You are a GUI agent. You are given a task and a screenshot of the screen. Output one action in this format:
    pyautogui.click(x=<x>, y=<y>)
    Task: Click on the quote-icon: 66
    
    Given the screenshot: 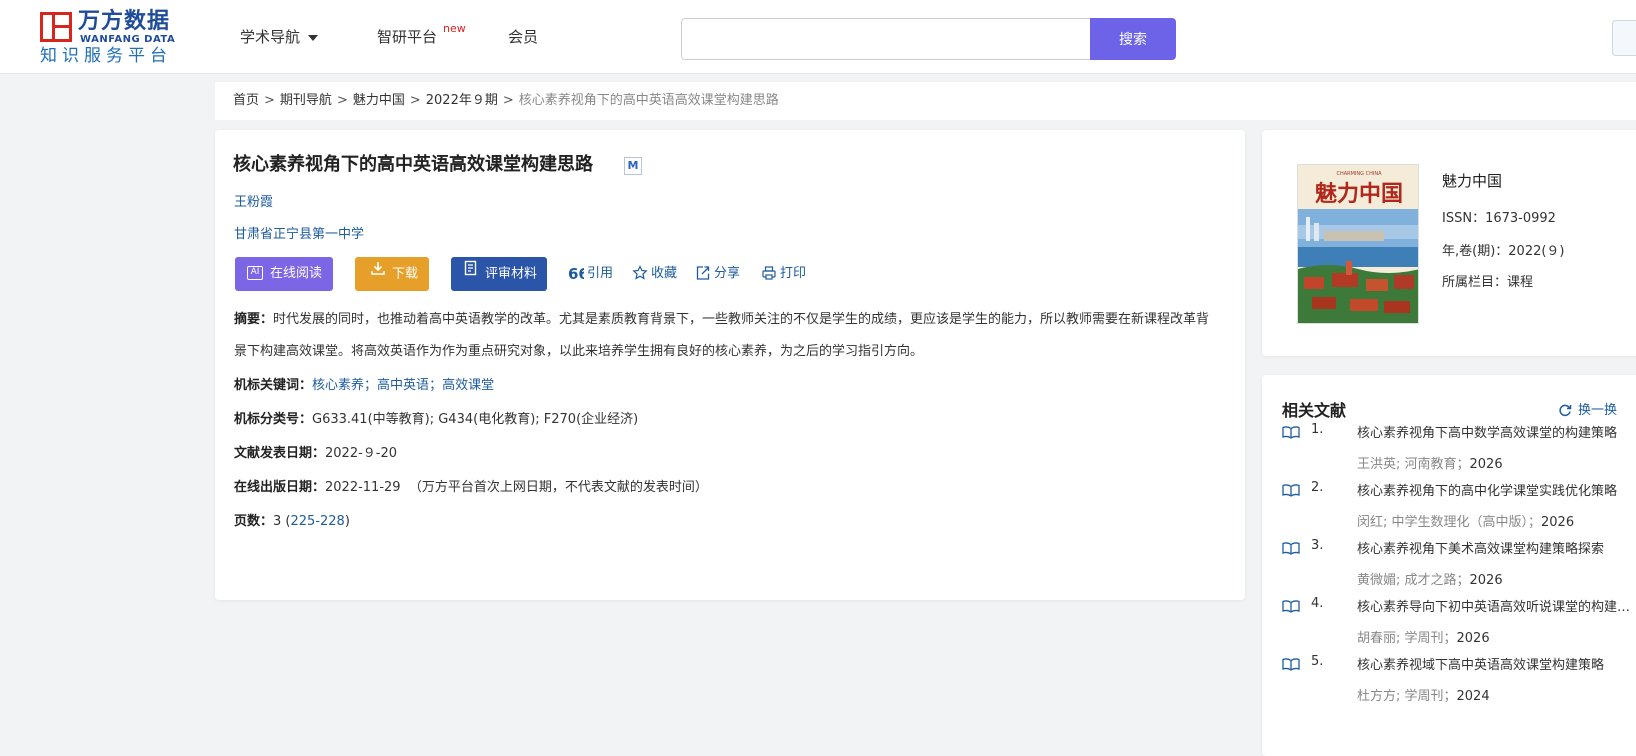 What is the action you would take?
    pyautogui.click(x=578, y=274)
    